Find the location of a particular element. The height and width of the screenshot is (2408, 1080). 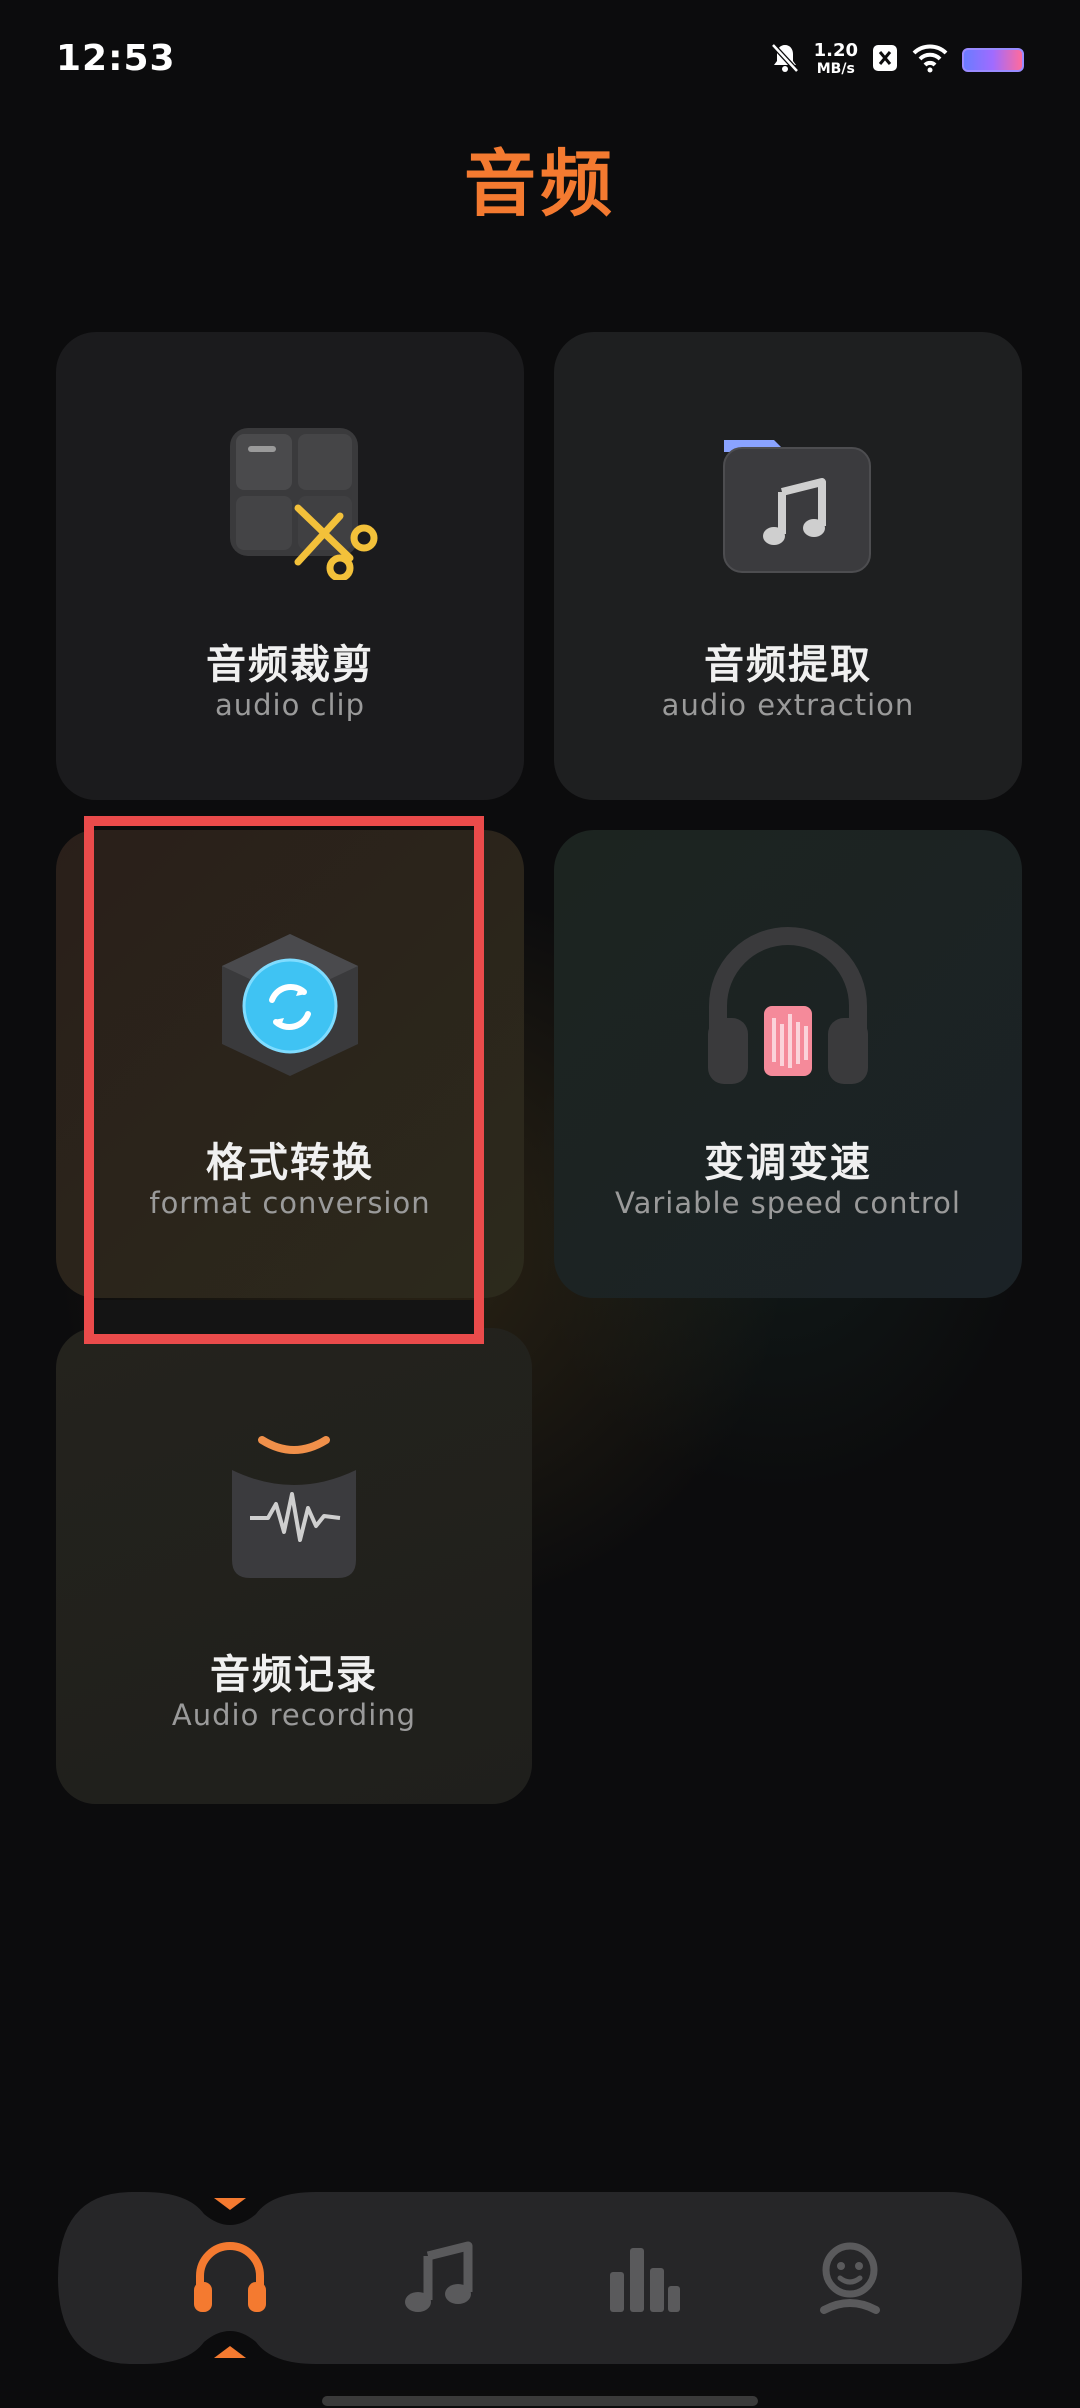

tool-label-cn: 音频裁剪 is located at coordinates (290, 665).